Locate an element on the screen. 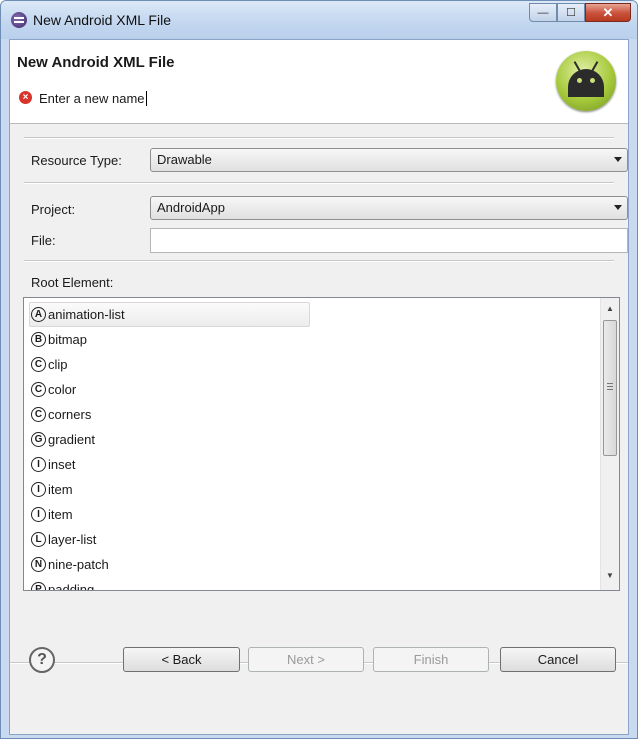 This screenshot has width=638, height=739. project-combo: AndroidApp is located at coordinates (389, 208).